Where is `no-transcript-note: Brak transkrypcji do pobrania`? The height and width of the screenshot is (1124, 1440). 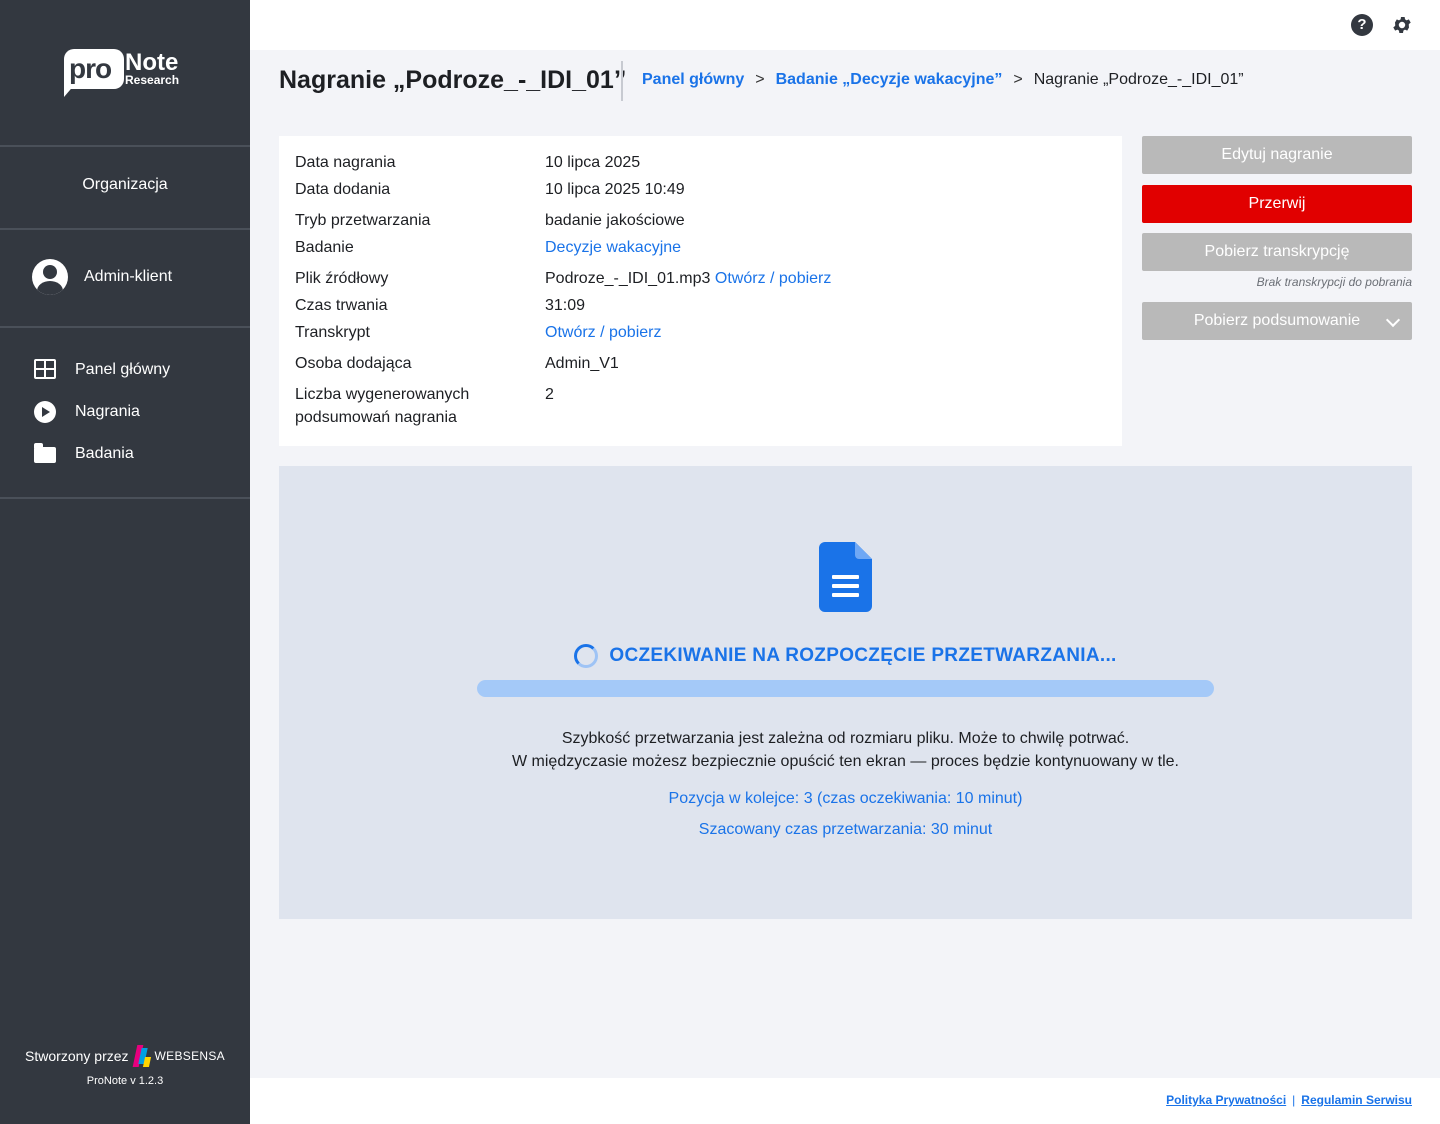 no-transcript-note: Brak transkrypcji do pobrania is located at coordinates (1334, 282).